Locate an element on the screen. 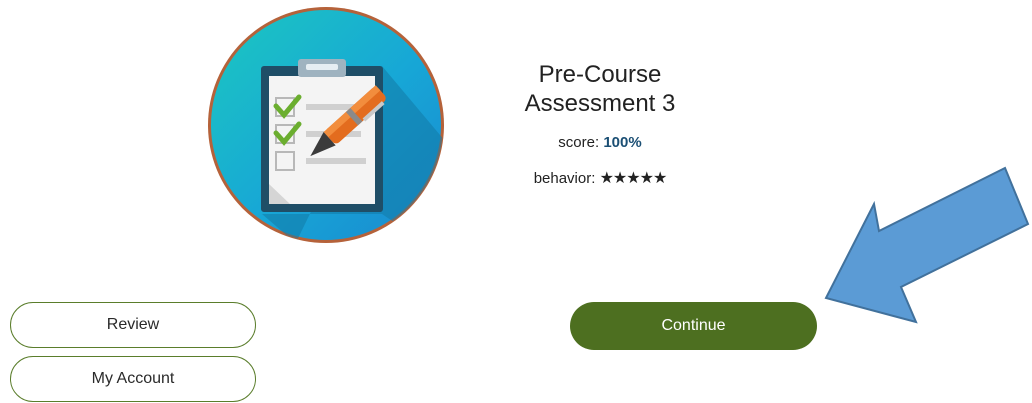 This screenshot has height=403, width=1032. behavior-line: behavior: ★★★★★ is located at coordinates (600, 178).